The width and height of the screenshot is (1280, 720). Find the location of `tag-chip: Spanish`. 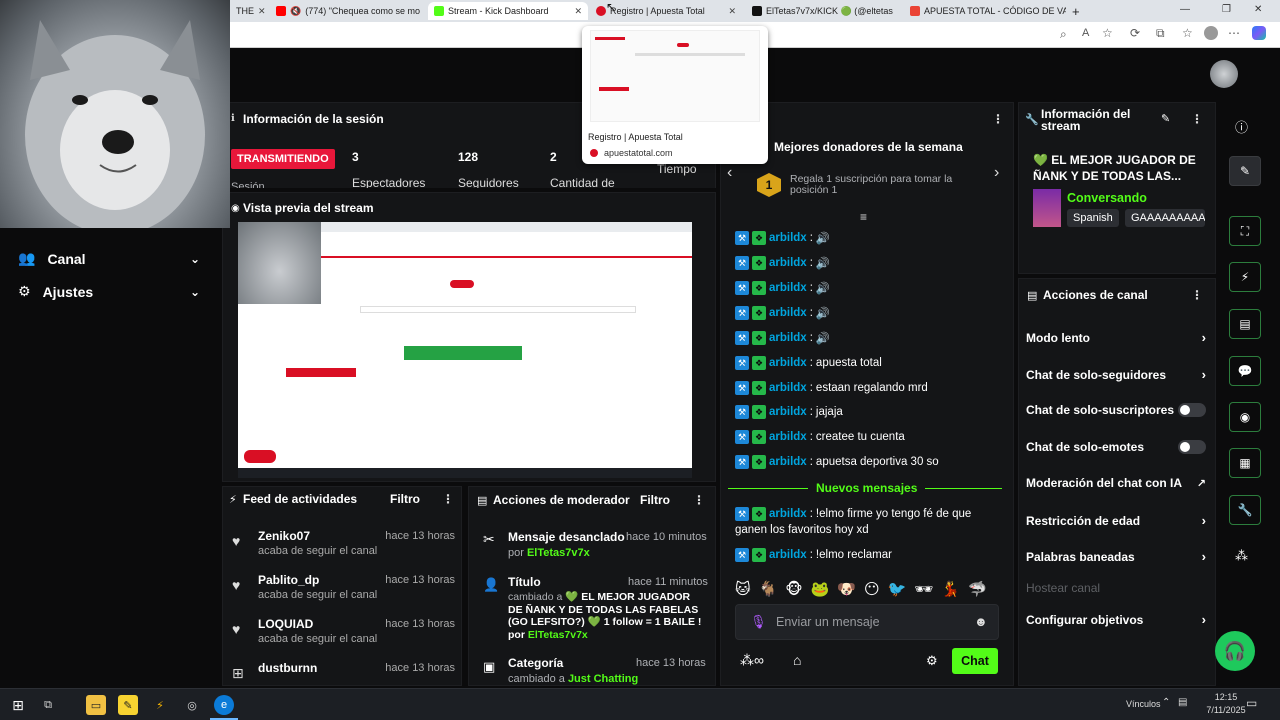

tag-chip: Spanish is located at coordinates (1093, 218).